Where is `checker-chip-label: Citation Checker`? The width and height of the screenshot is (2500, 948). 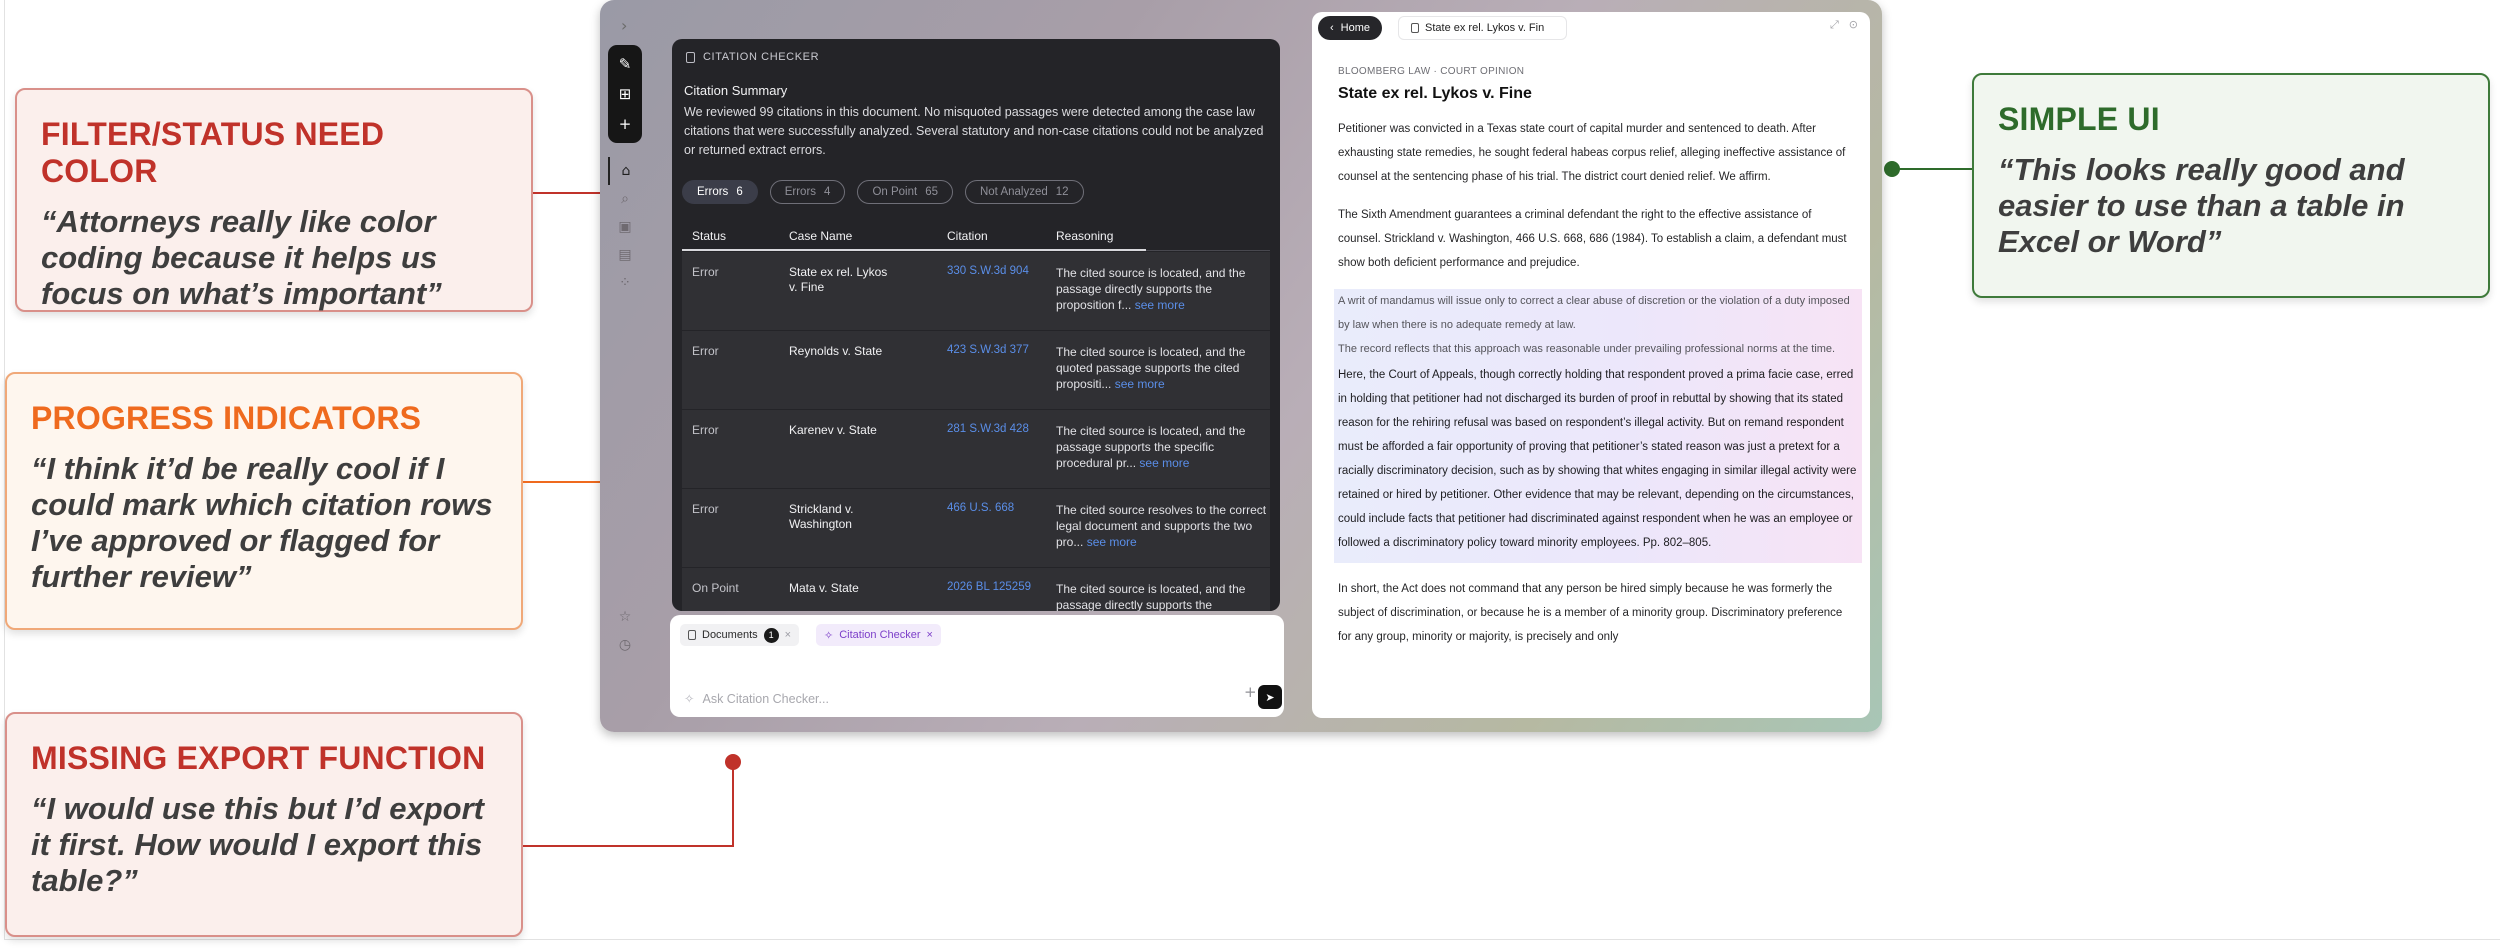
checker-chip-label: Citation Checker is located at coordinates (880, 635).